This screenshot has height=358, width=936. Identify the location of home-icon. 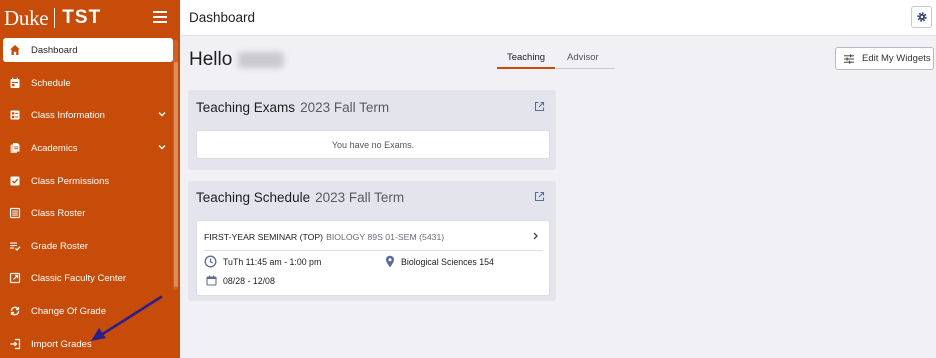
(15, 50).